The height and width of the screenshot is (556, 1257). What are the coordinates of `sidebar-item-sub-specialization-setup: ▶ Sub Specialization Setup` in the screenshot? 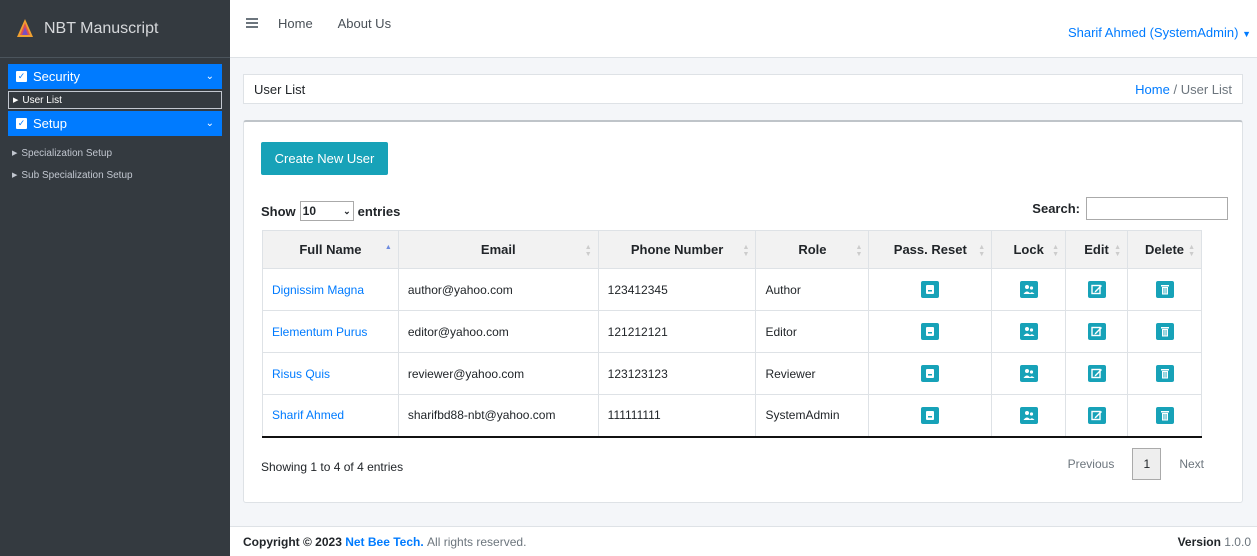 It's located at (115, 175).